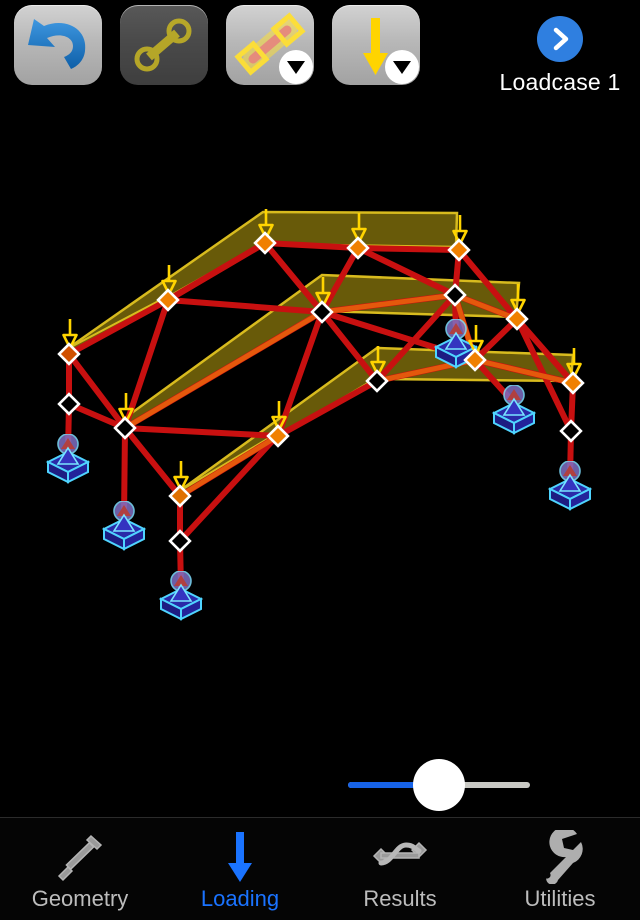  What do you see at coordinates (320, 55) in the screenshot?
I see `top-toolbar: Loadcase 1` at bounding box center [320, 55].